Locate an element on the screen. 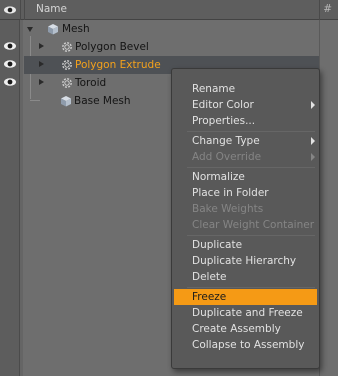  menu-item-label: Duplicate is located at coordinates (217, 245).